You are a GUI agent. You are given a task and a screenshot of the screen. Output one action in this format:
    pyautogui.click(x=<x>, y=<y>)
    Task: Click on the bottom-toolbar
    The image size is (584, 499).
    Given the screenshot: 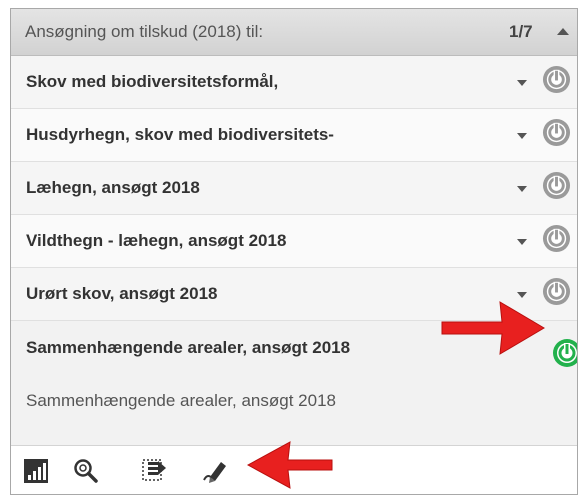 What is the action you would take?
    pyautogui.click(x=294, y=470)
    